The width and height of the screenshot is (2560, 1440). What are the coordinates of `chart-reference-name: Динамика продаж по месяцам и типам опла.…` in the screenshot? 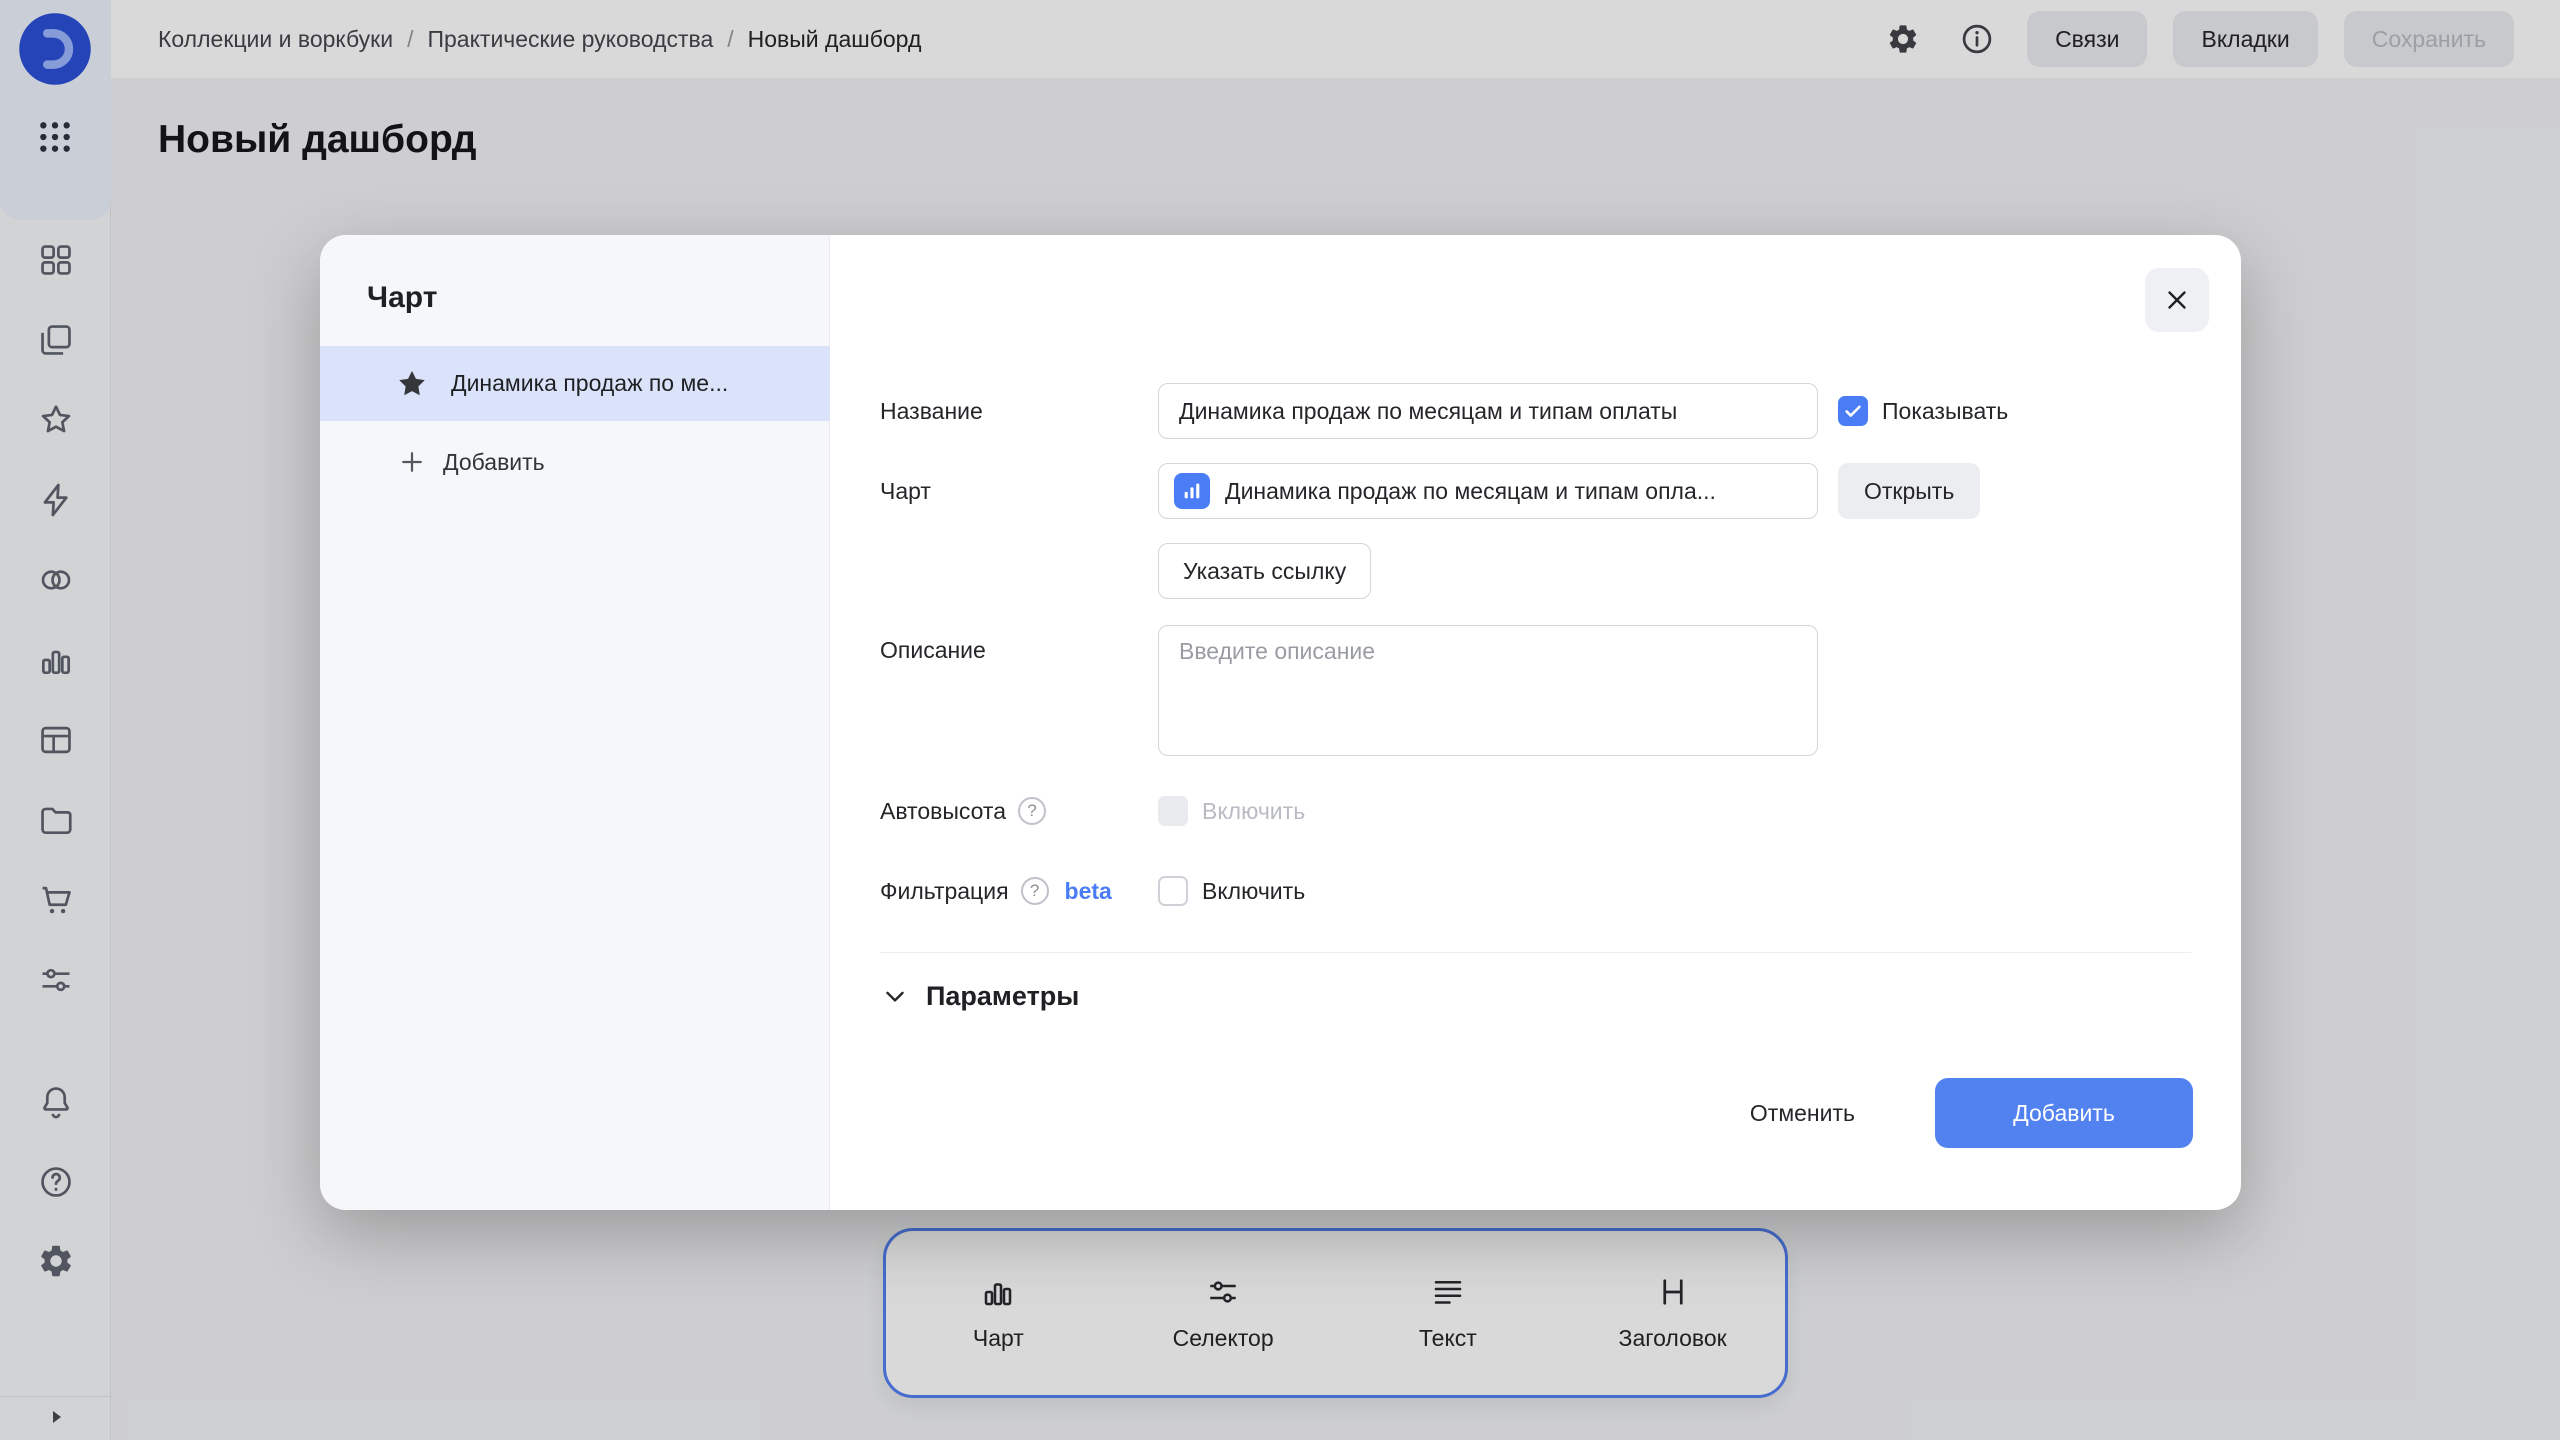 It's located at (1470, 490).